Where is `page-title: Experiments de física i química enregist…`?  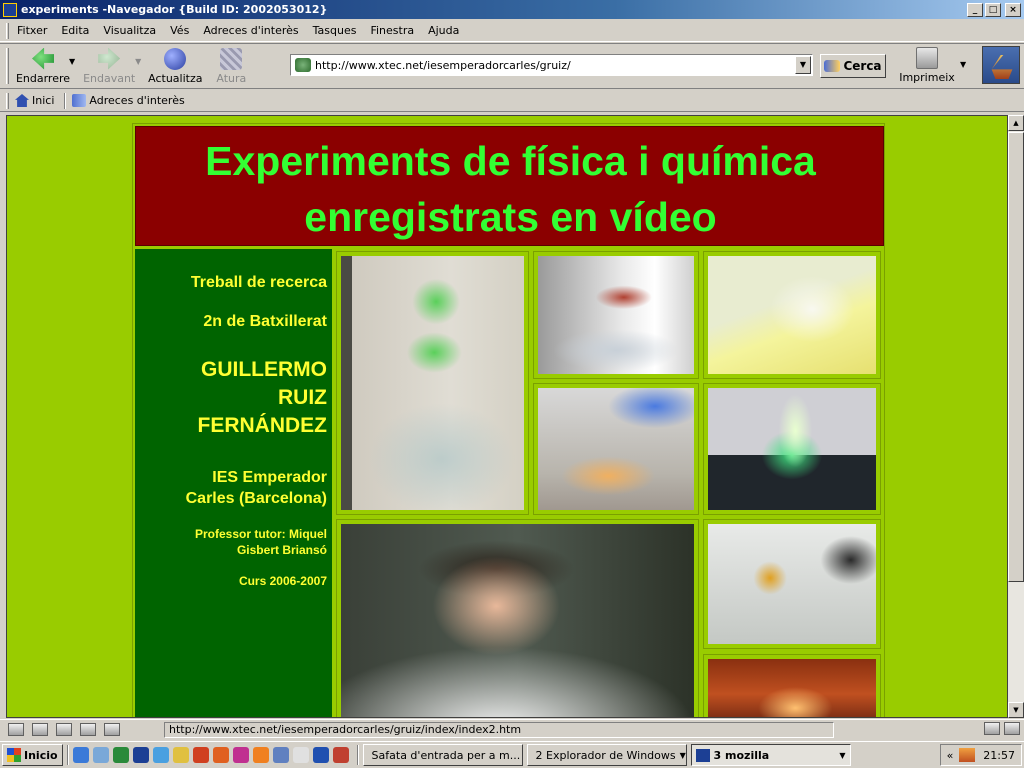
page-title: Experiments de física i química enregist… is located at coordinates (510, 189).